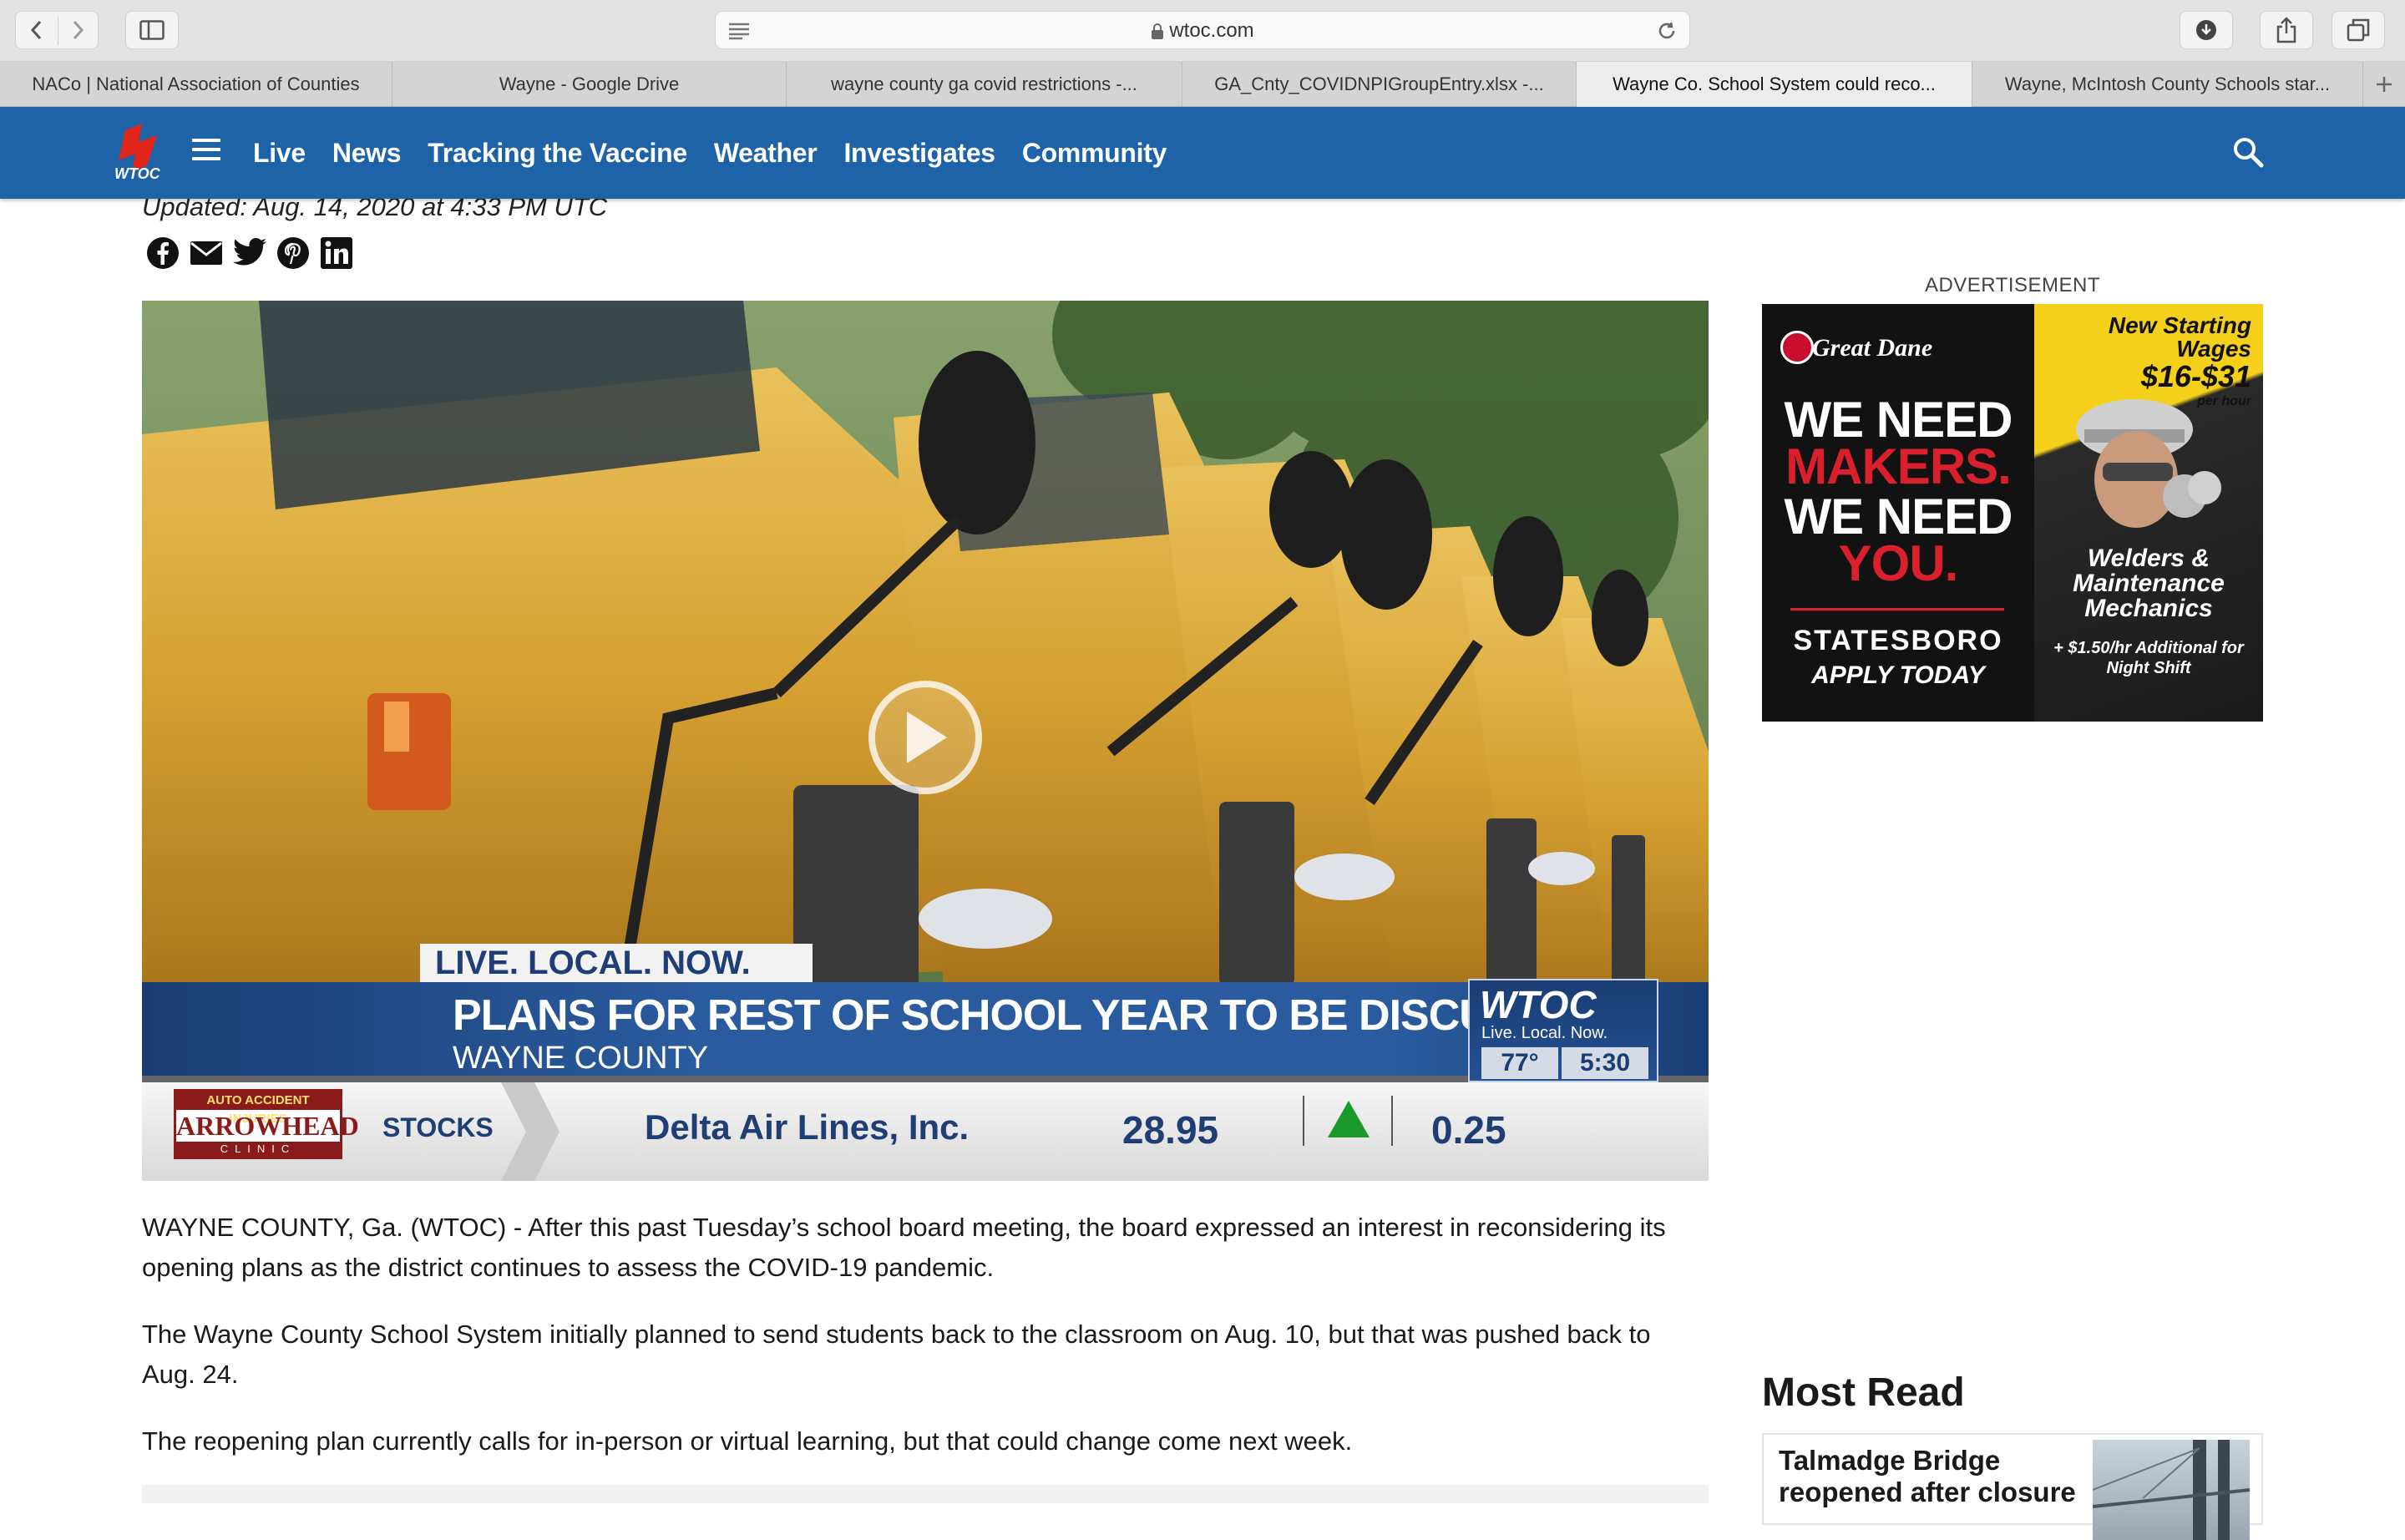 This screenshot has width=2405, height=1540. I want to click on reload-icon, so click(1667, 31).